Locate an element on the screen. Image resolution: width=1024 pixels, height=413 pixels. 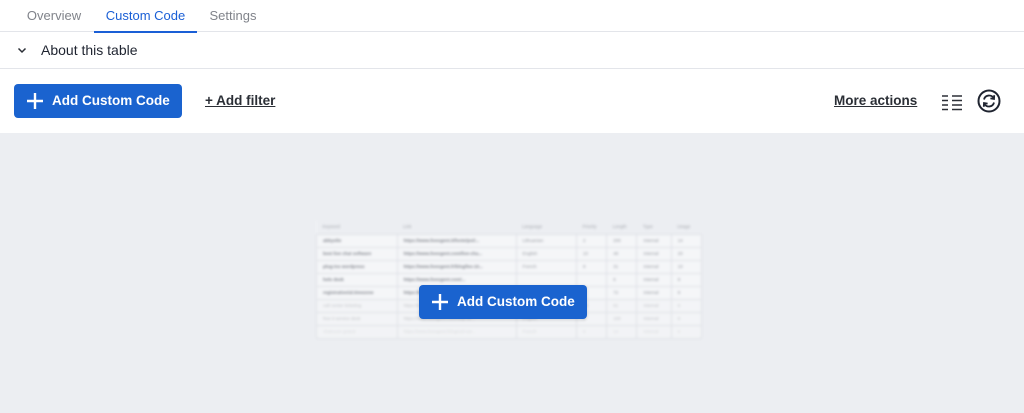
preview-cell: helo desk is located at coordinates (357, 279).